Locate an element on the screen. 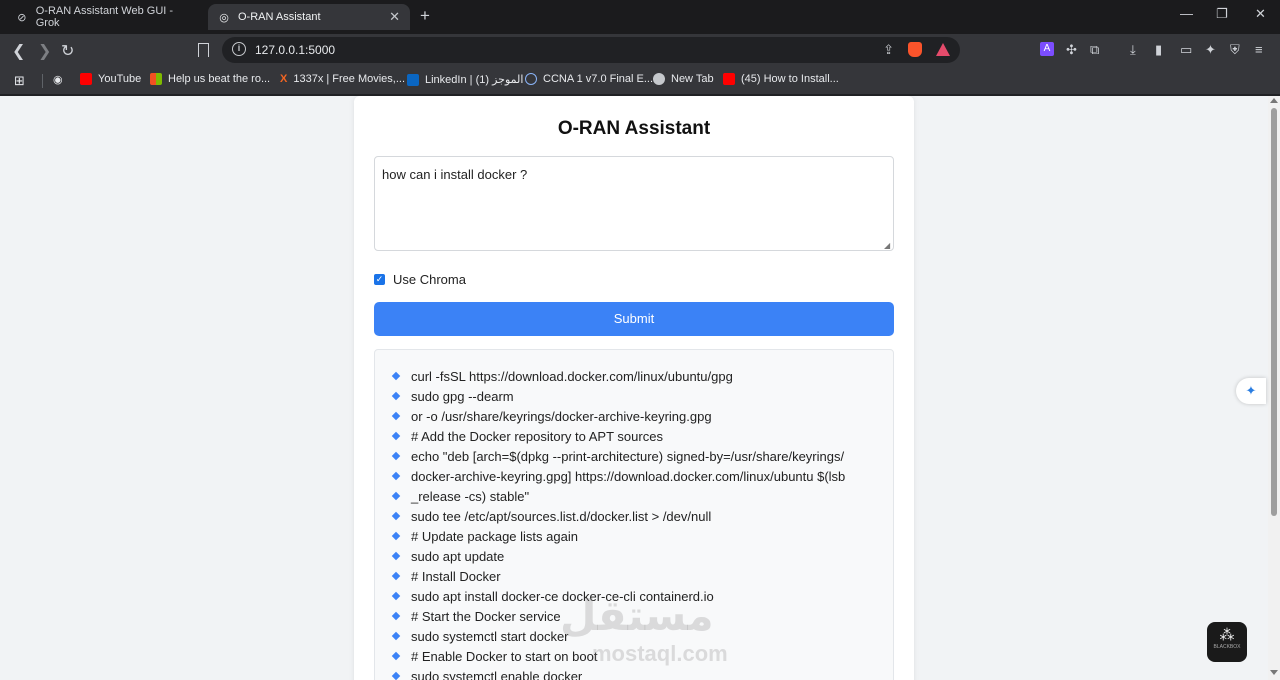 The height and width of the screenshot is (680, 1280). bookmarks-divider is located at coordinates (42, 81).